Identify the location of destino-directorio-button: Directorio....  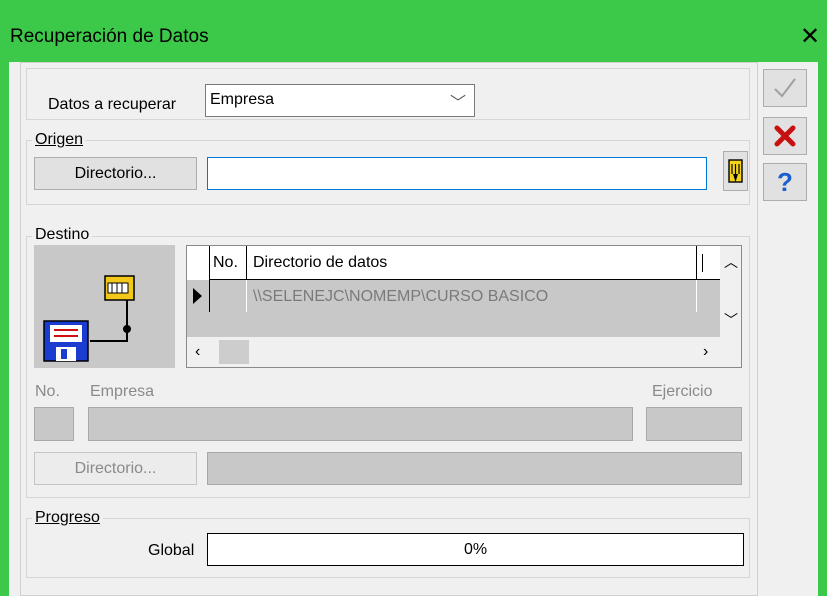
(115, 468).